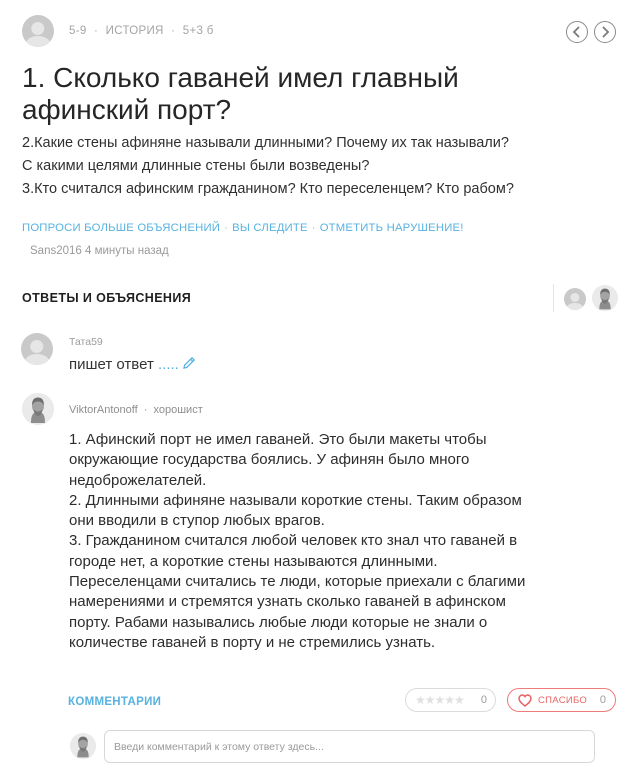 The image size is (638, 778). I want to click on rating-widget: ★★★★★ 0, so click(450, 700).